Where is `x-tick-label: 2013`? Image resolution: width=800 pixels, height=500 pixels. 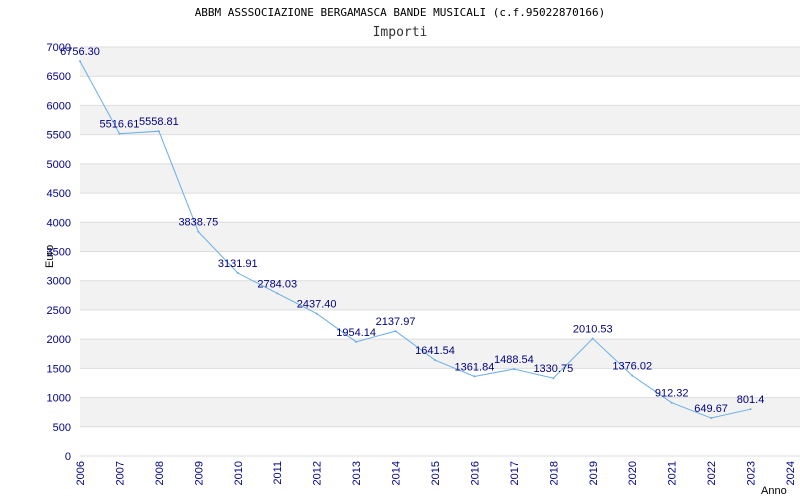
x-tick-label: 2013 is located at coordinates (357, 473).